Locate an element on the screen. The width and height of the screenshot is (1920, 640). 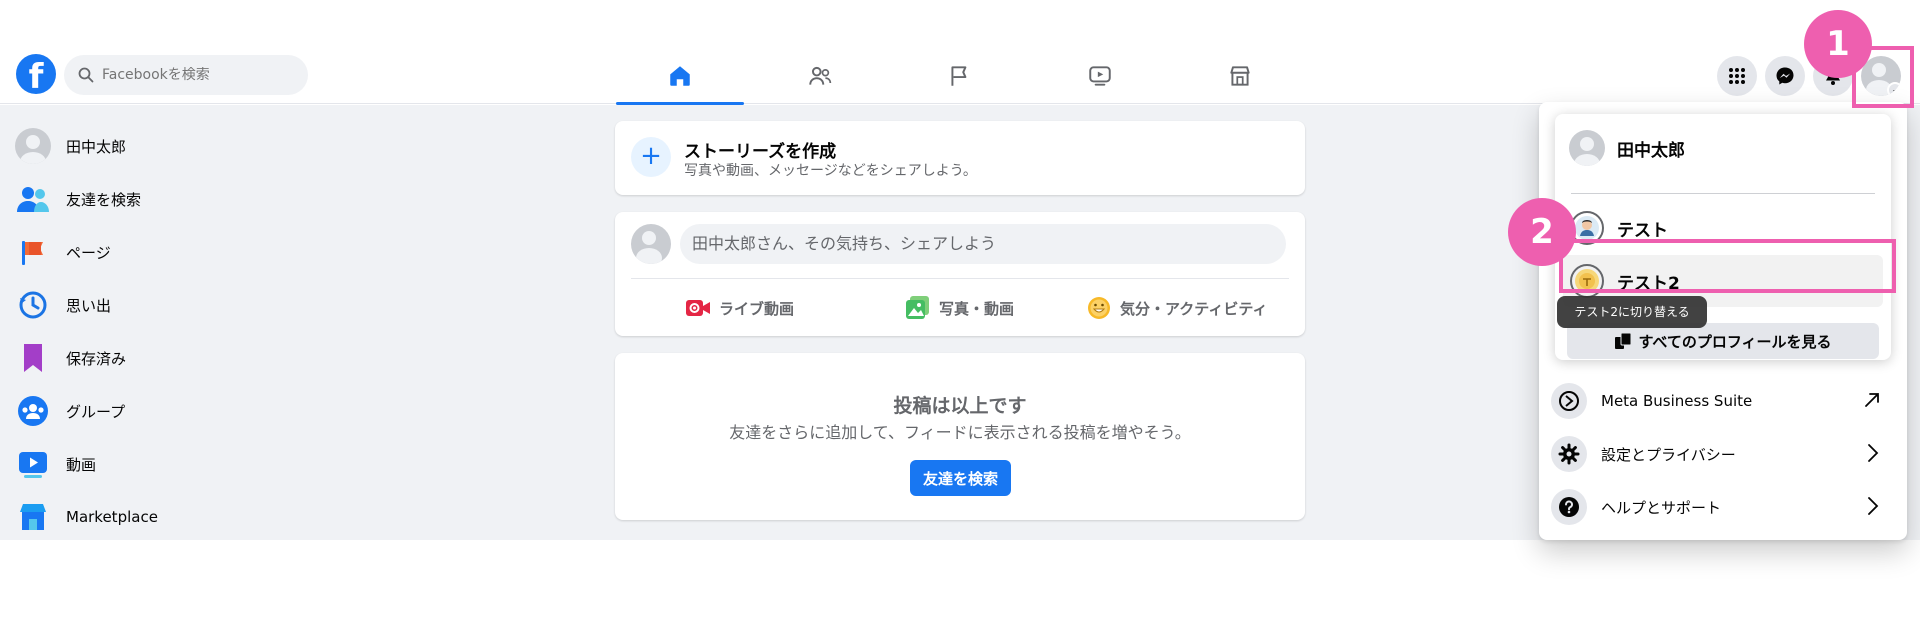
menu-button is located at coordinates (1737, 76).